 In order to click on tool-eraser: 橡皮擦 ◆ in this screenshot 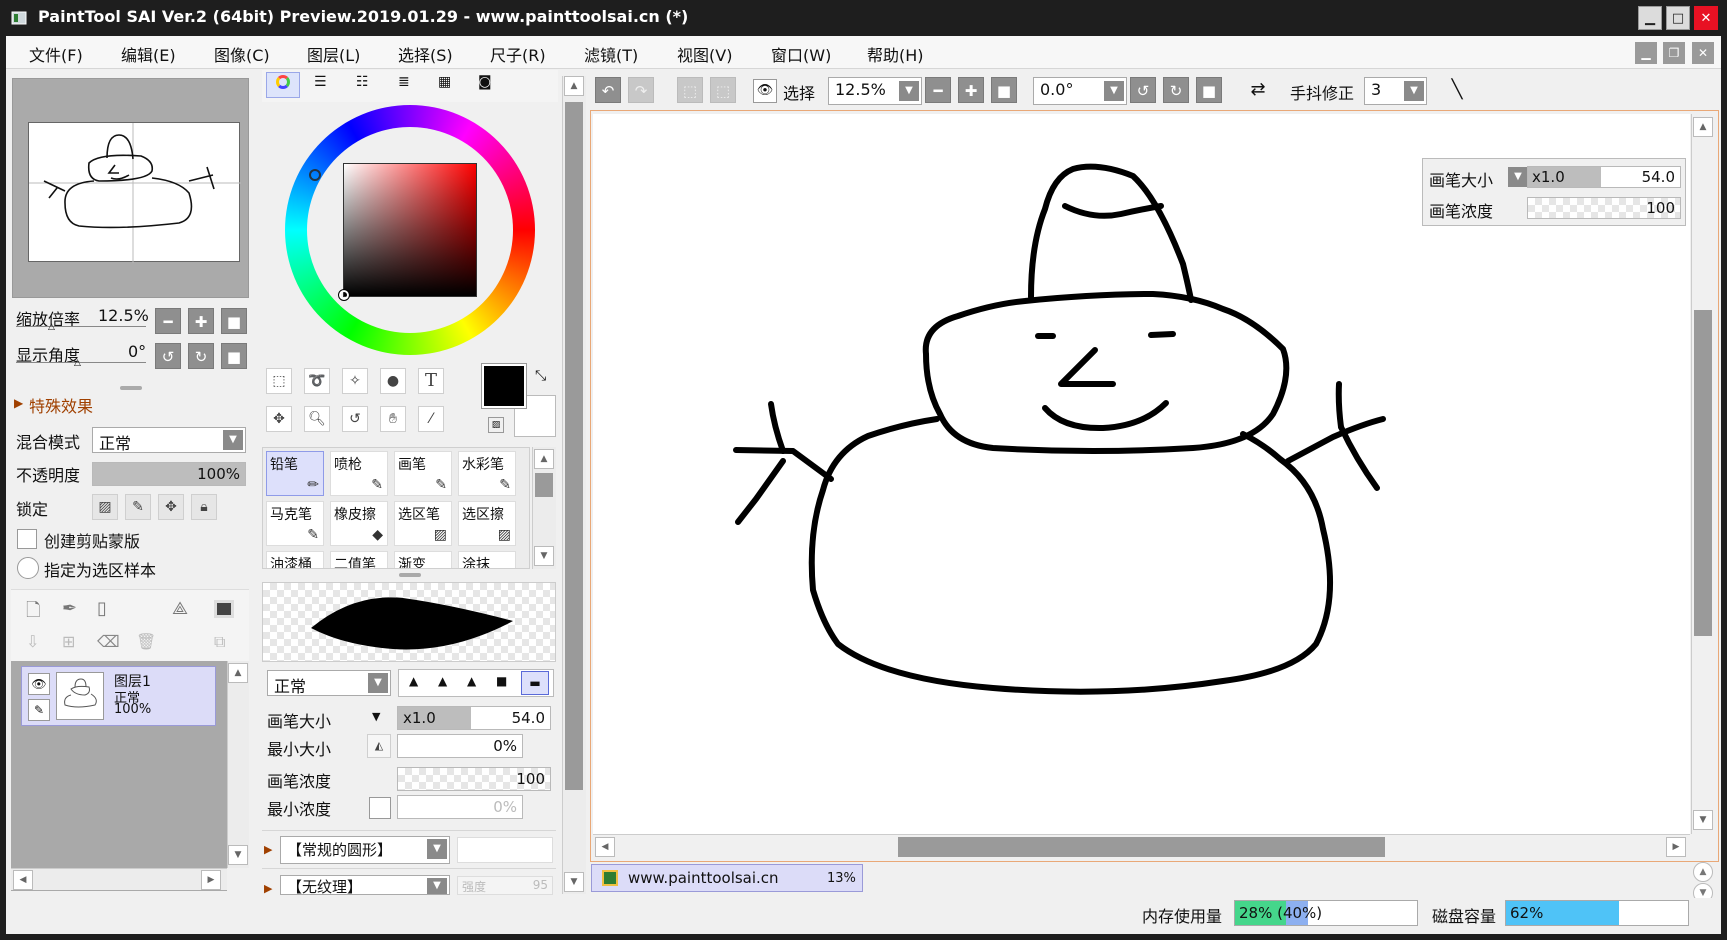, I will do `click(359, 523)`.